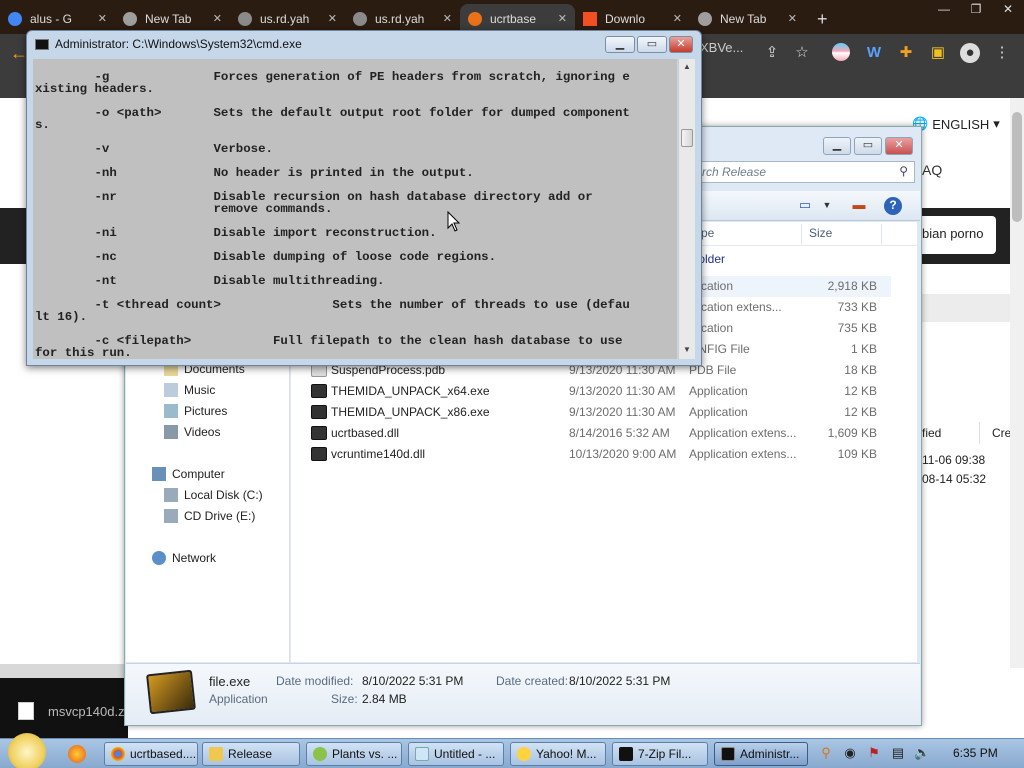 This screenshot has height=768, width=1024. I want to click on nav-item-local-disk: Local Disk (C:), so click(213, 495).